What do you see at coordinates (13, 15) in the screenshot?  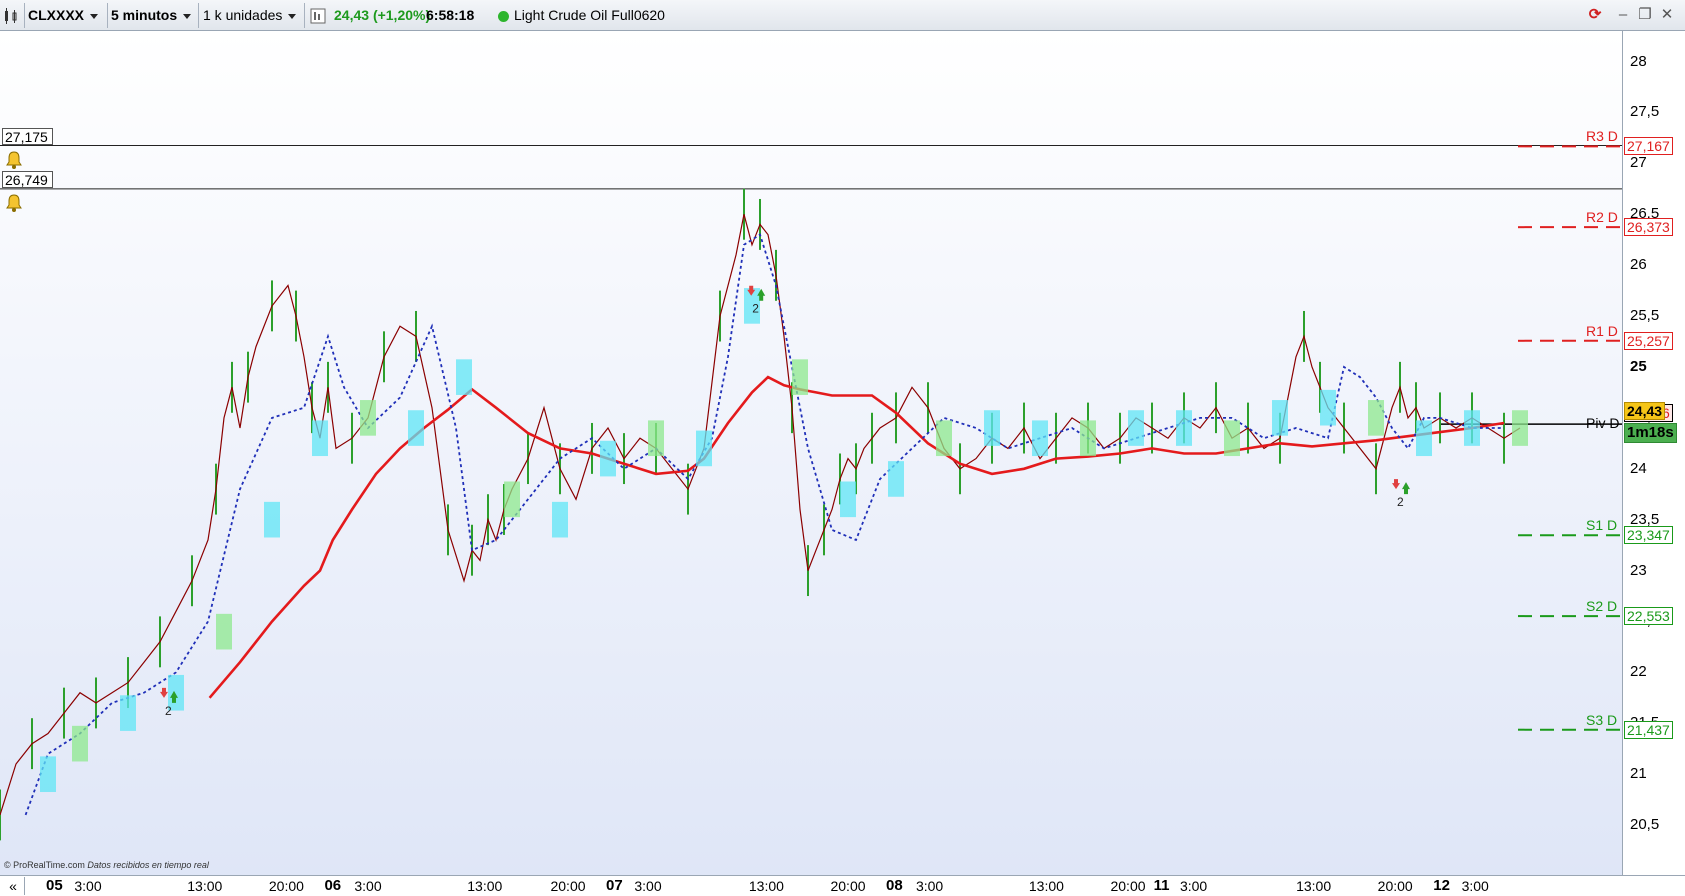 I see `chart-type-icon` at bounding box center [13, 15].